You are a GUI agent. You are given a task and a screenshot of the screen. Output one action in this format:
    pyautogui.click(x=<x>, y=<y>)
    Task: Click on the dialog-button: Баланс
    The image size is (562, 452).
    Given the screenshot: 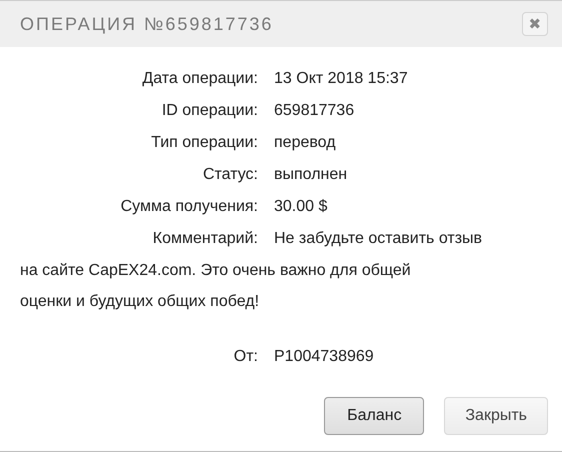 What is the action you would take?
    pyautogui.click(x=374, y=416)
    